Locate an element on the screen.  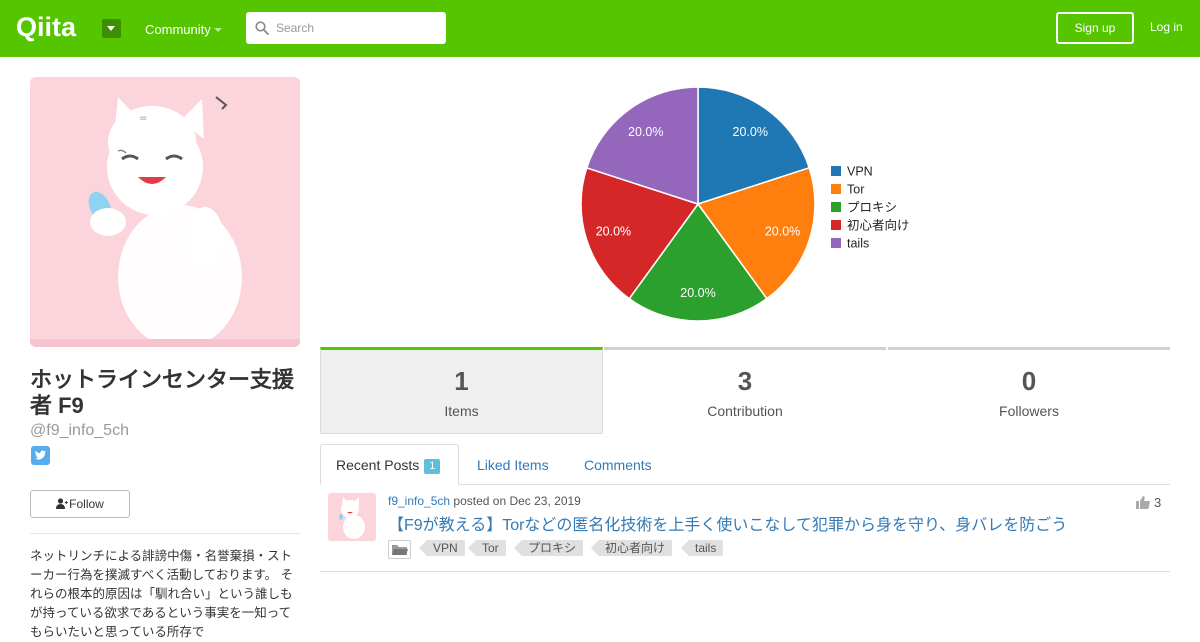
signup-button: Sign up is located at coordinates (1095, 28).